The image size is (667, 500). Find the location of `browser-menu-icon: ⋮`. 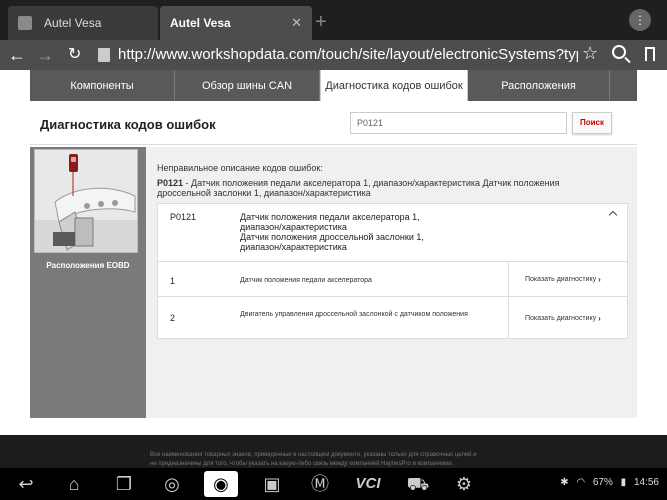

browser-menu-icon: ⋮ is located at coordinates (640, 20).